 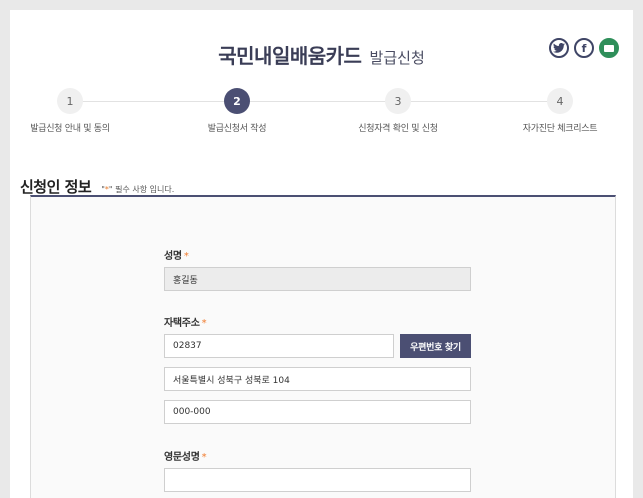 What do you see at coordinates (237, 129) in the screenshot?
I see `step-label: 발급신청서 작성` at bounding box center [237, 129].